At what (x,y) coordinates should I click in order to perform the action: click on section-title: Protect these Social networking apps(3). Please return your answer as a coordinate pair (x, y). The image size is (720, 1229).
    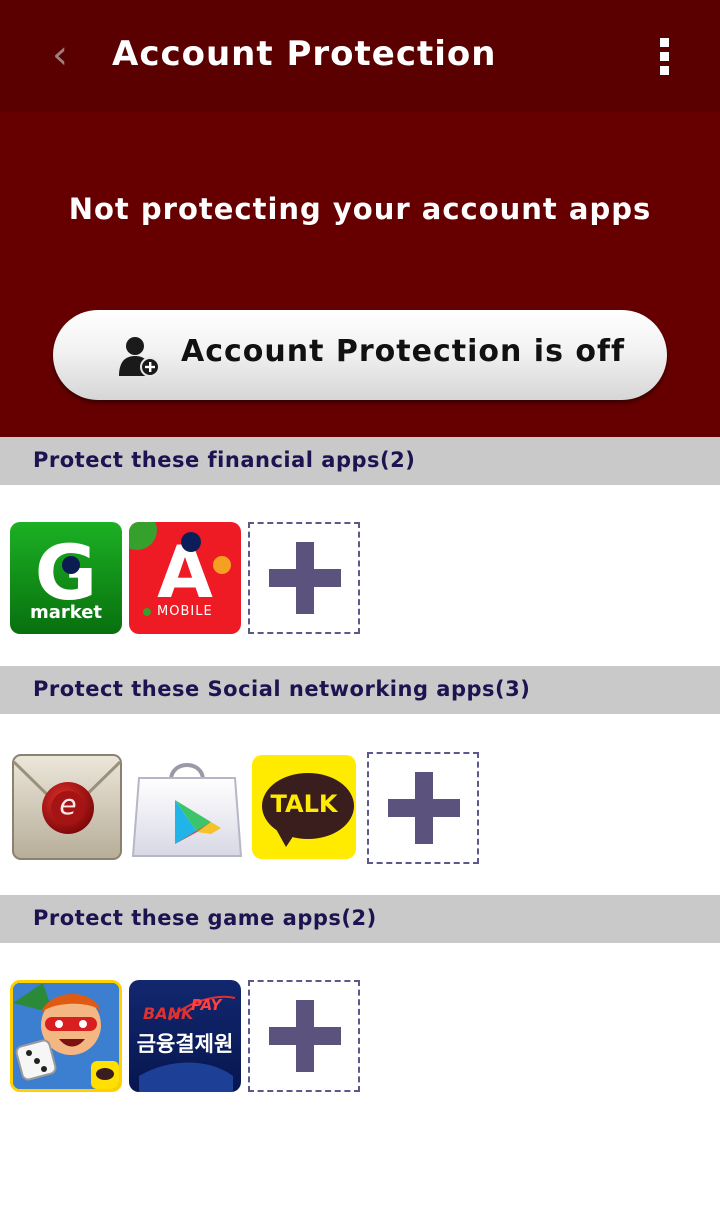
    Looking at the image, I should click on (282, 689).